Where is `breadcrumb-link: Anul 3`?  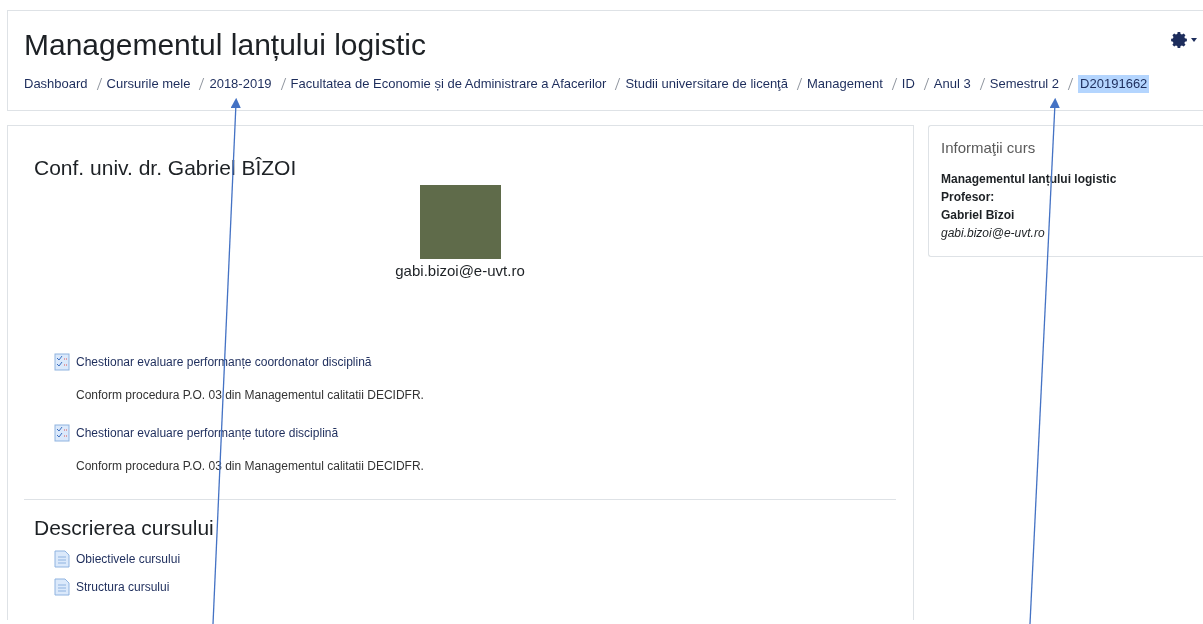
breadcrumb-link: Anul 3 is located at coordinates (952, 84).